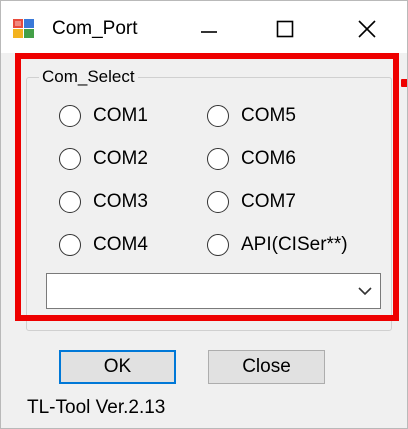 Image resolution: width=408 pixels, height=429 pixels. I want to click on close-button: Close, so click(266, 367).